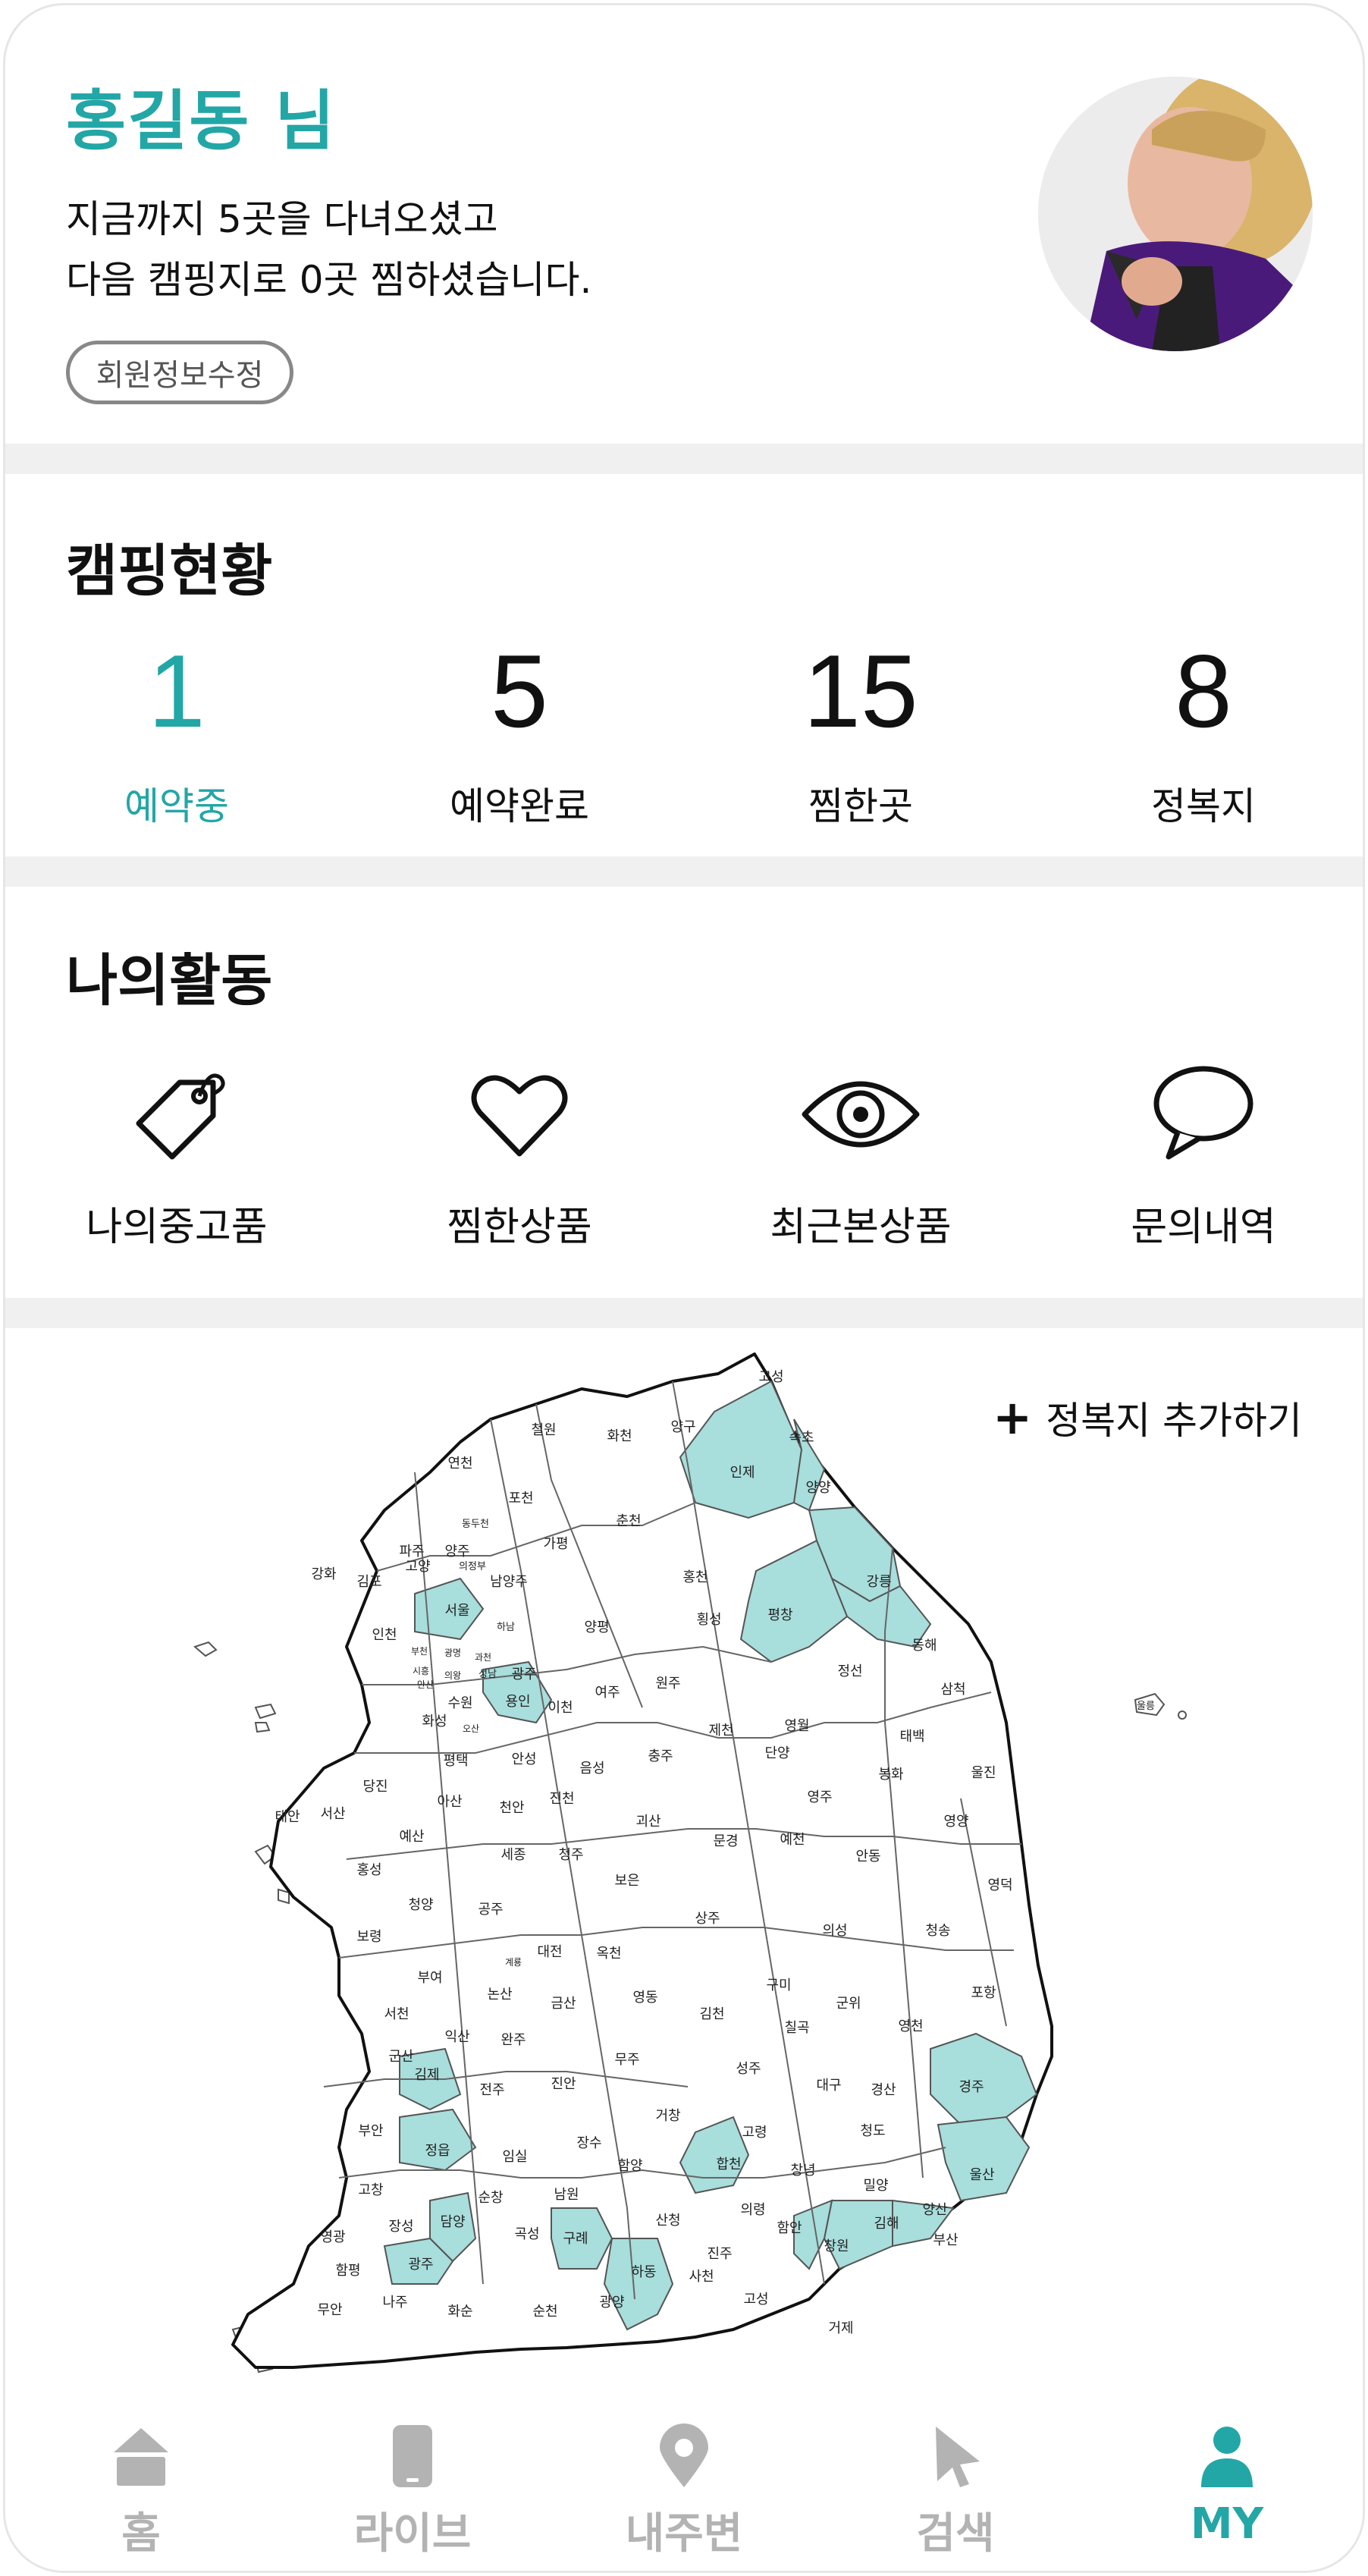  What do you see at coordinates (802, 2171) in the screenshot?
I see `map-region-label: 창녕` at bounding box center [802, 2171].